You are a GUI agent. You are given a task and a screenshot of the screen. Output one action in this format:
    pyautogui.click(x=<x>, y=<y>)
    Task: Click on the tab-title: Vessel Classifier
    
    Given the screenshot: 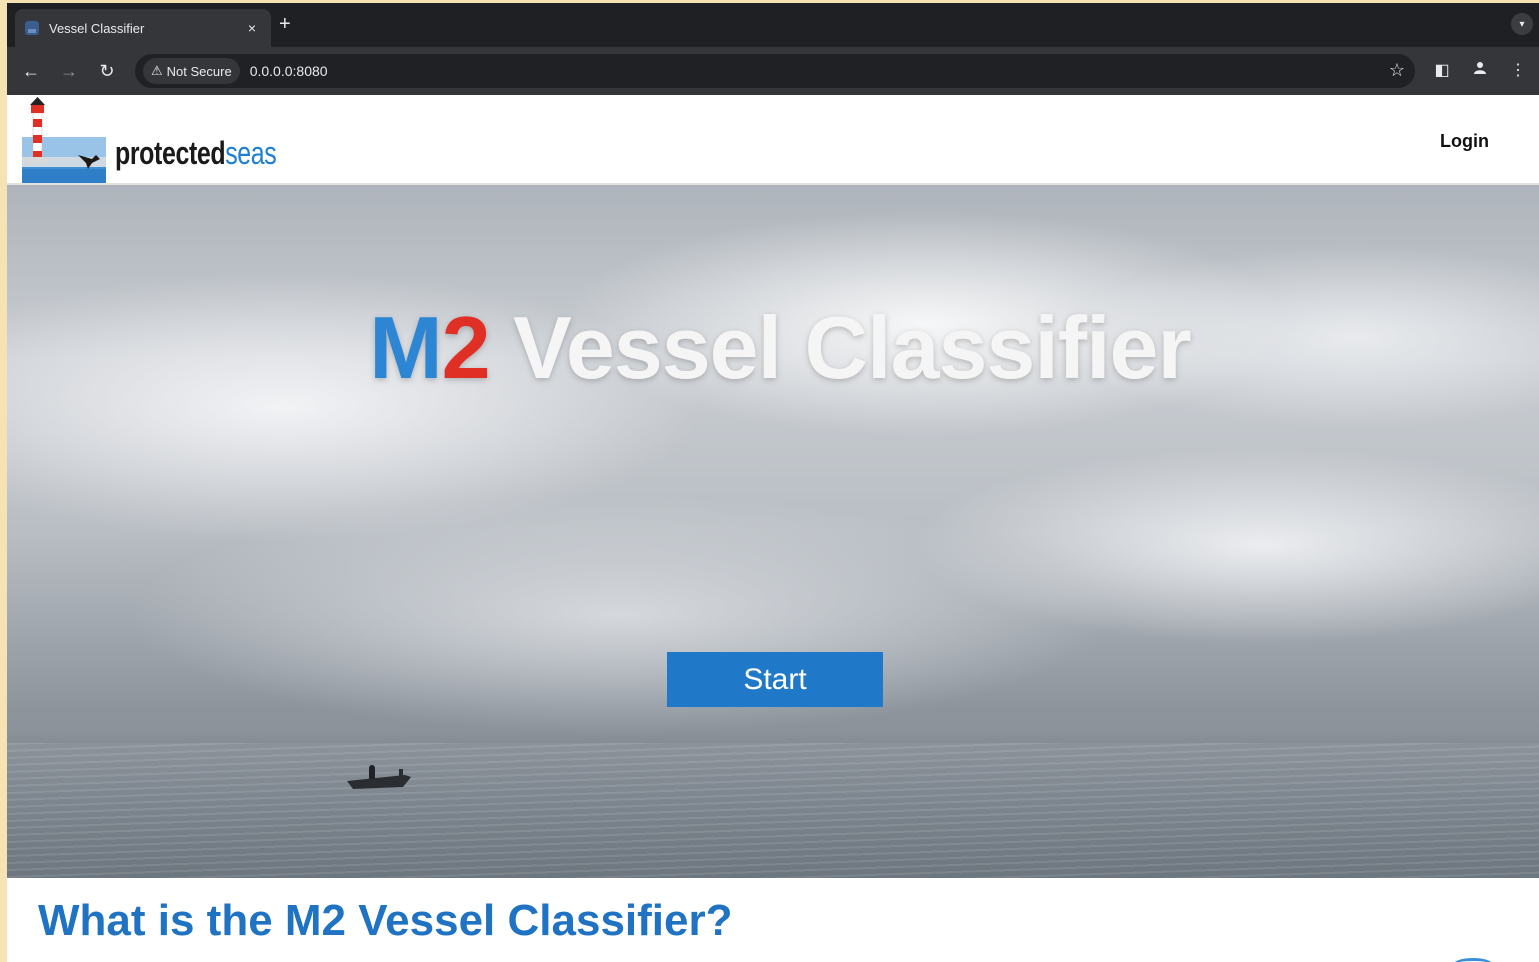 What is the action you would take?
    pyautogui.click(x=97, y=28)
    